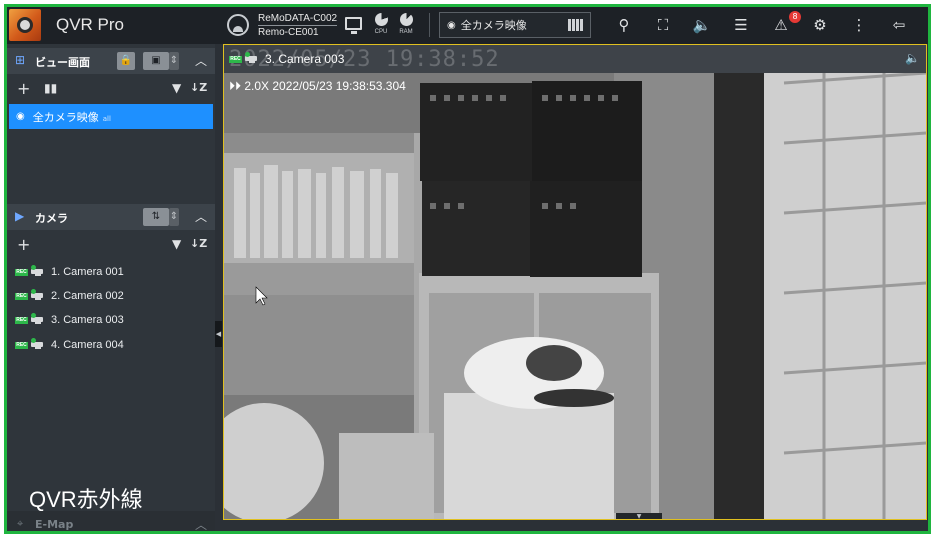 The image size is (938, 544). I want to click on camera-list-item: REC 2. Camera 002, so click(113, 296).